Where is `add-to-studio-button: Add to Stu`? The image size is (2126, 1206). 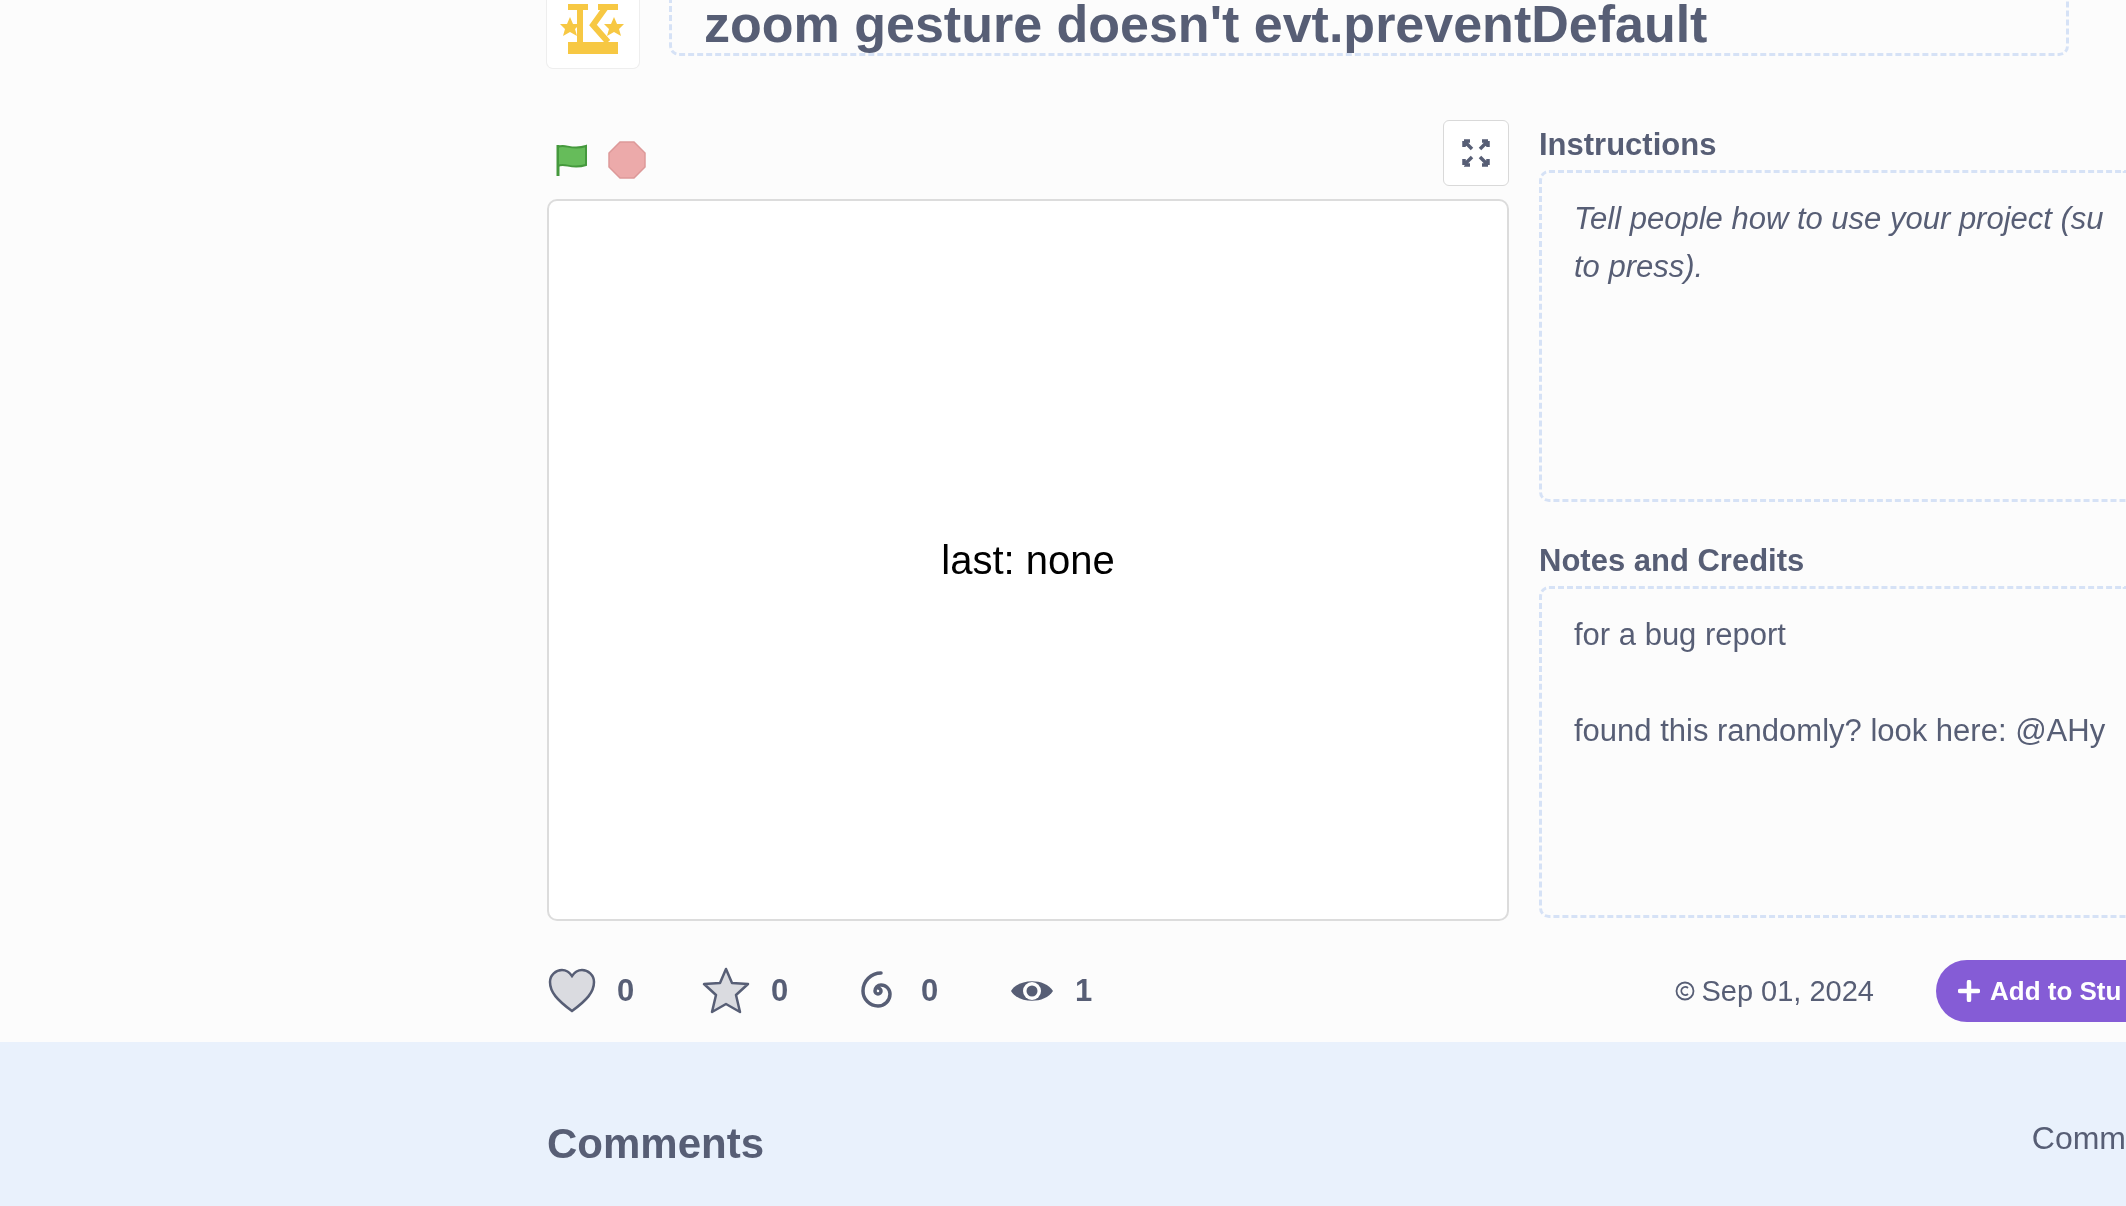
add-to-studio-button: Add to Stu is located at coordinates (2031, 991).